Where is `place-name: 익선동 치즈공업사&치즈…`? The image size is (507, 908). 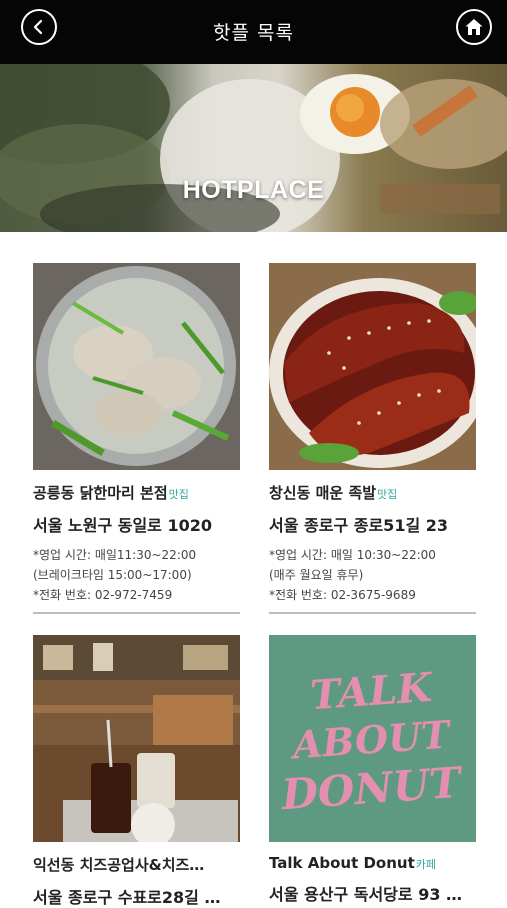
place-name: 익선동 치즈공업사&치즈… is located at coordinates (119, 865).